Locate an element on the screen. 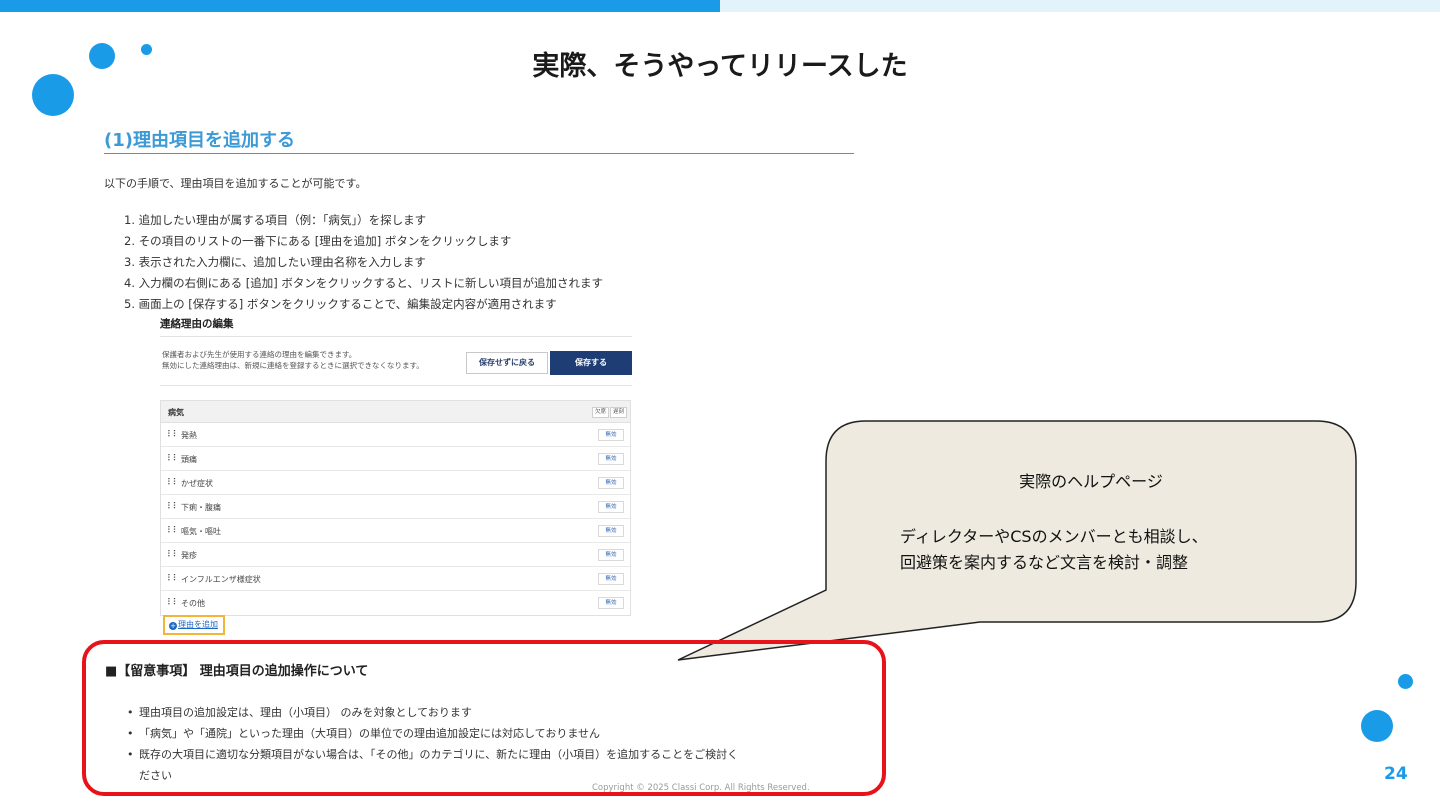 This screenshot has width=1440, height=810. callout-line-1: ディレクターやCSのメンバーとも相談し、 is located at coordinates (1054, 536).